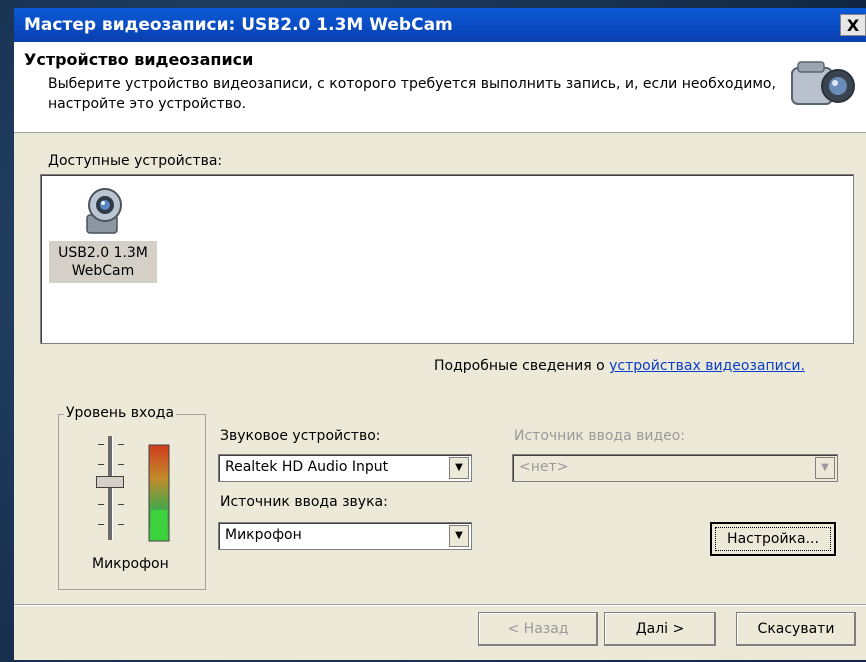 The height and width of the screenshot is (662, 866). What do you see at coordinates (139, 59) in the screenshot?
I see `step-title: Устройство видеозаписи` at bounding box center [139, 59].